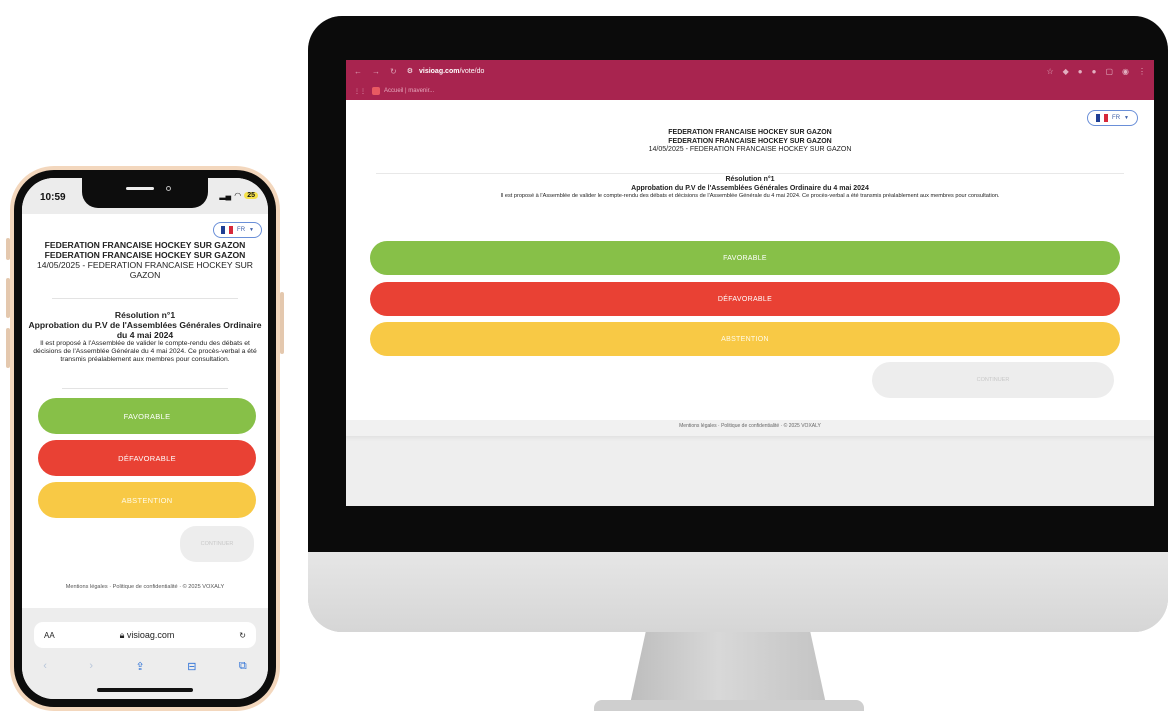 This screenshot has width=1168, height=711. Describe the element at coordinates (1049, 71) in the screenshot. I see `star-icon: ☆` at that location.